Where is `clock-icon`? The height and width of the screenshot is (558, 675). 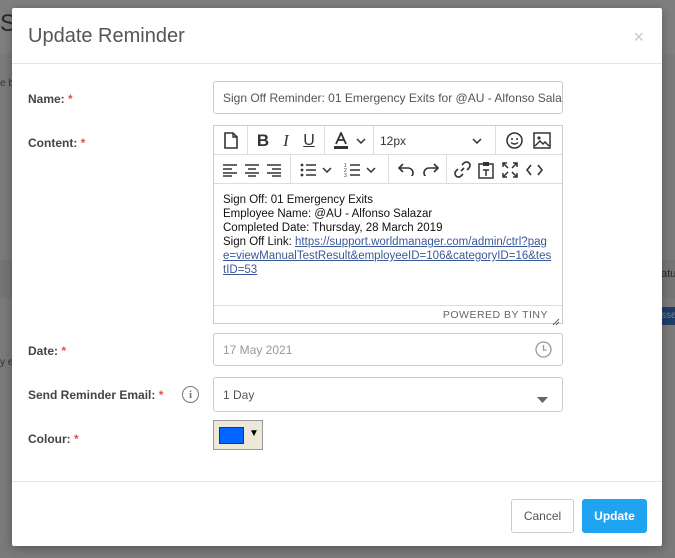 clock-icon is located at coordinates (543, 351).